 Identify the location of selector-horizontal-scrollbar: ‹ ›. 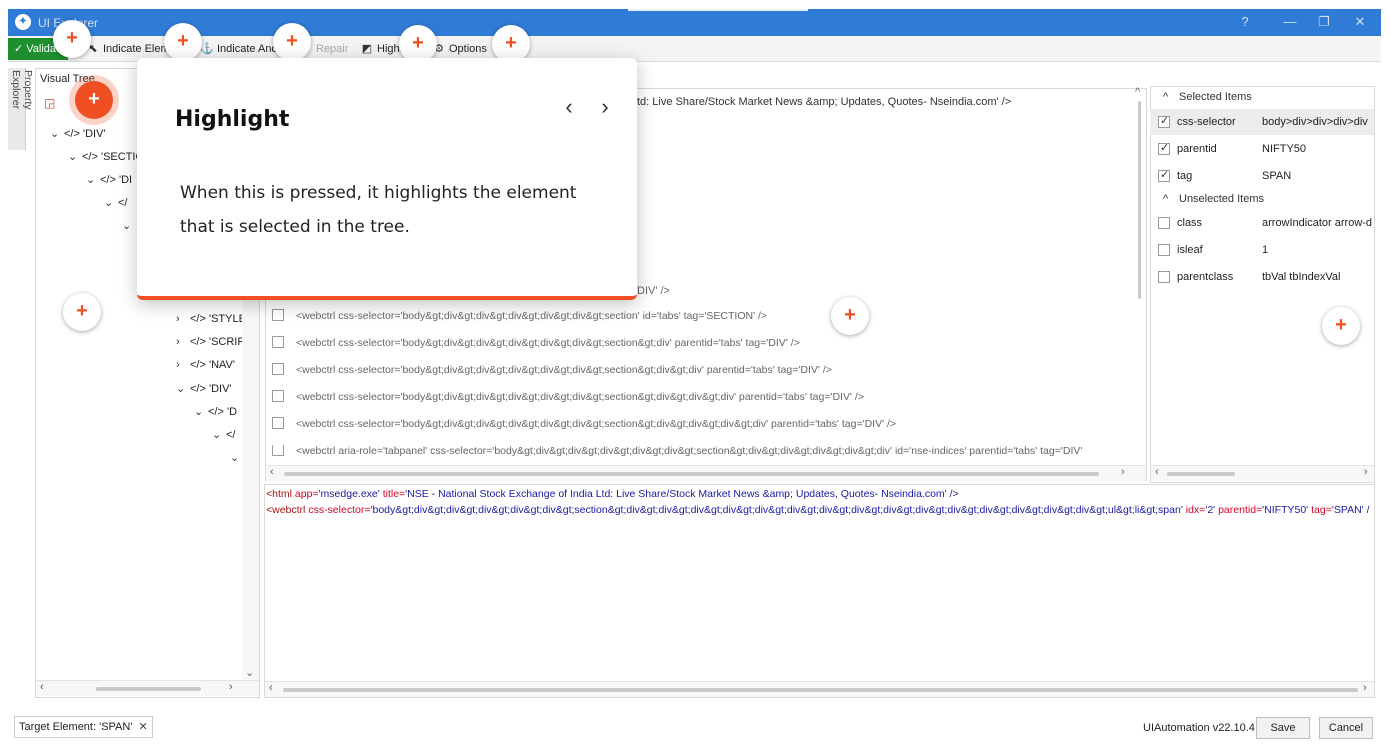
(706, 473).